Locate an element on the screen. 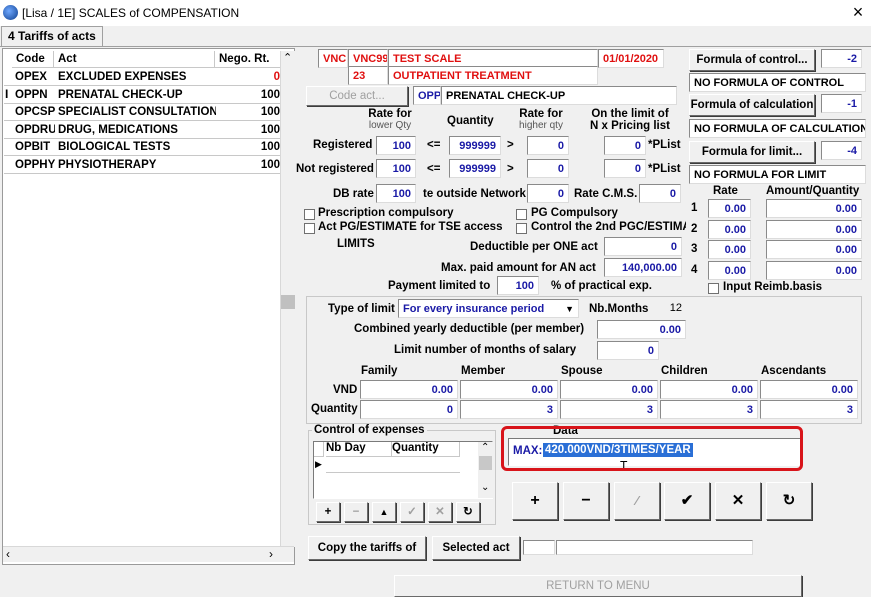 The width and height of the screenshot is (871, 597). not-registered-higher: 0 is located at coordinates (548, 168).